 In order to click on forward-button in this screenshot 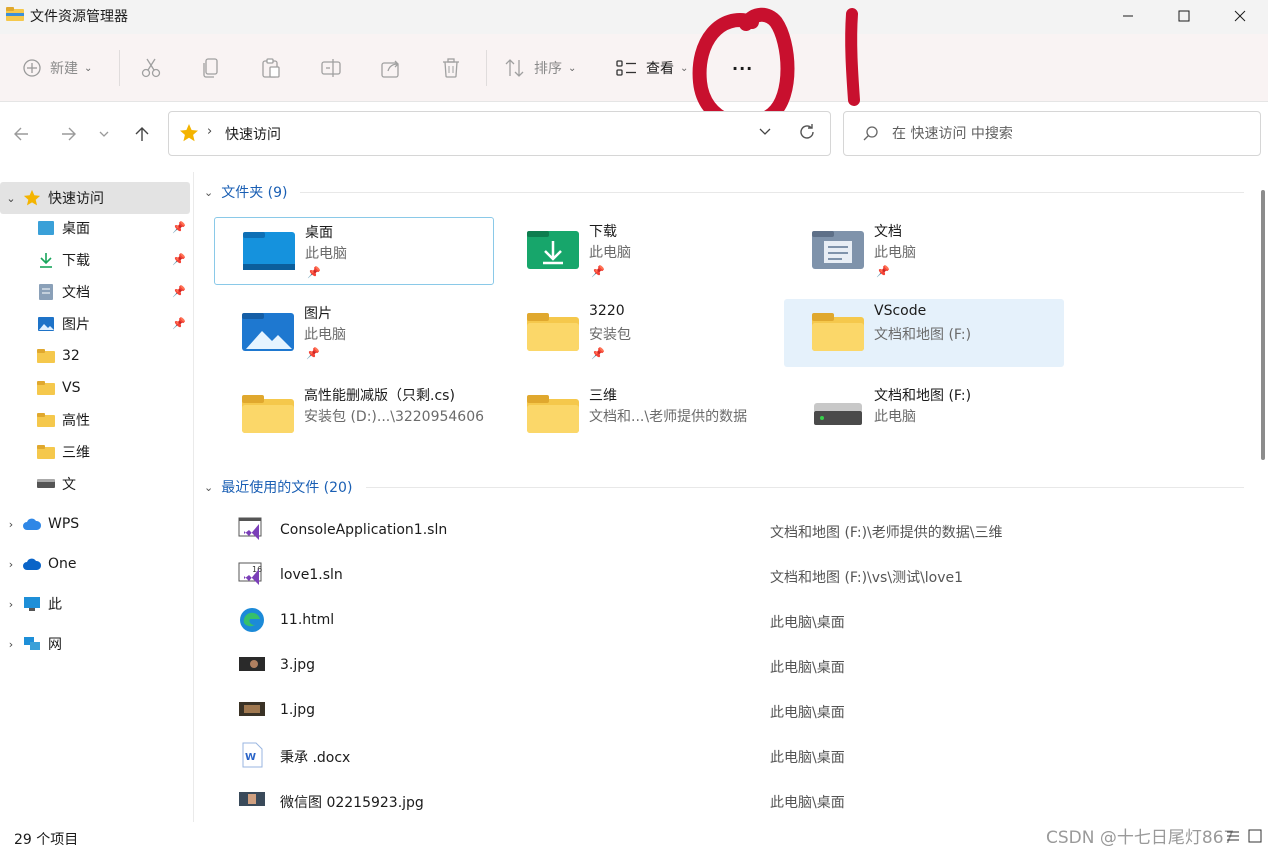, I will do `click(68, 134)`.